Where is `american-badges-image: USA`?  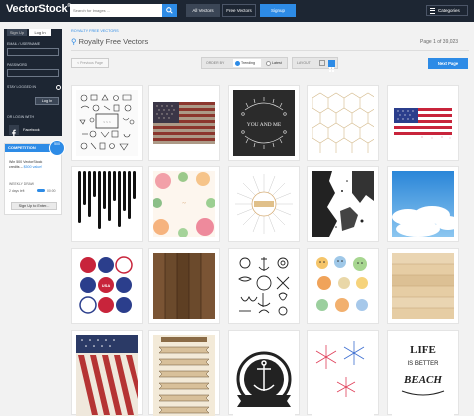
american-badges-image: USA is located at coordinates (106, 285).